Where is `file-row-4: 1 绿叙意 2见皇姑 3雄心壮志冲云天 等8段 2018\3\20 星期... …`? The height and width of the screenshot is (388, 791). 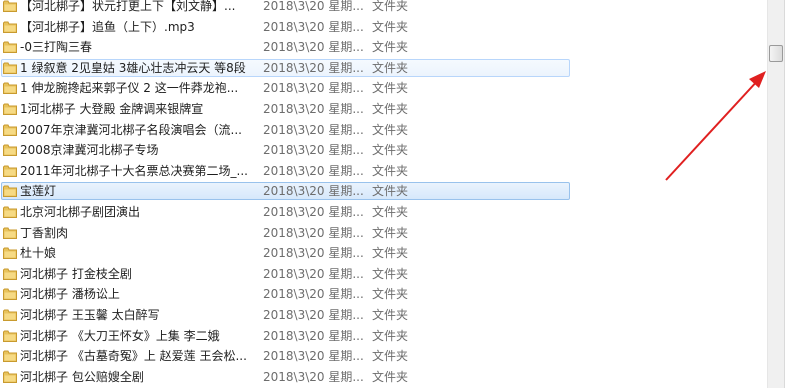
file-row-4: 1 绿叙意 2见皇姑 3雄心壮志冲云天 等8段 2018\3\20 星期... … is located at coordinates (385, 68).